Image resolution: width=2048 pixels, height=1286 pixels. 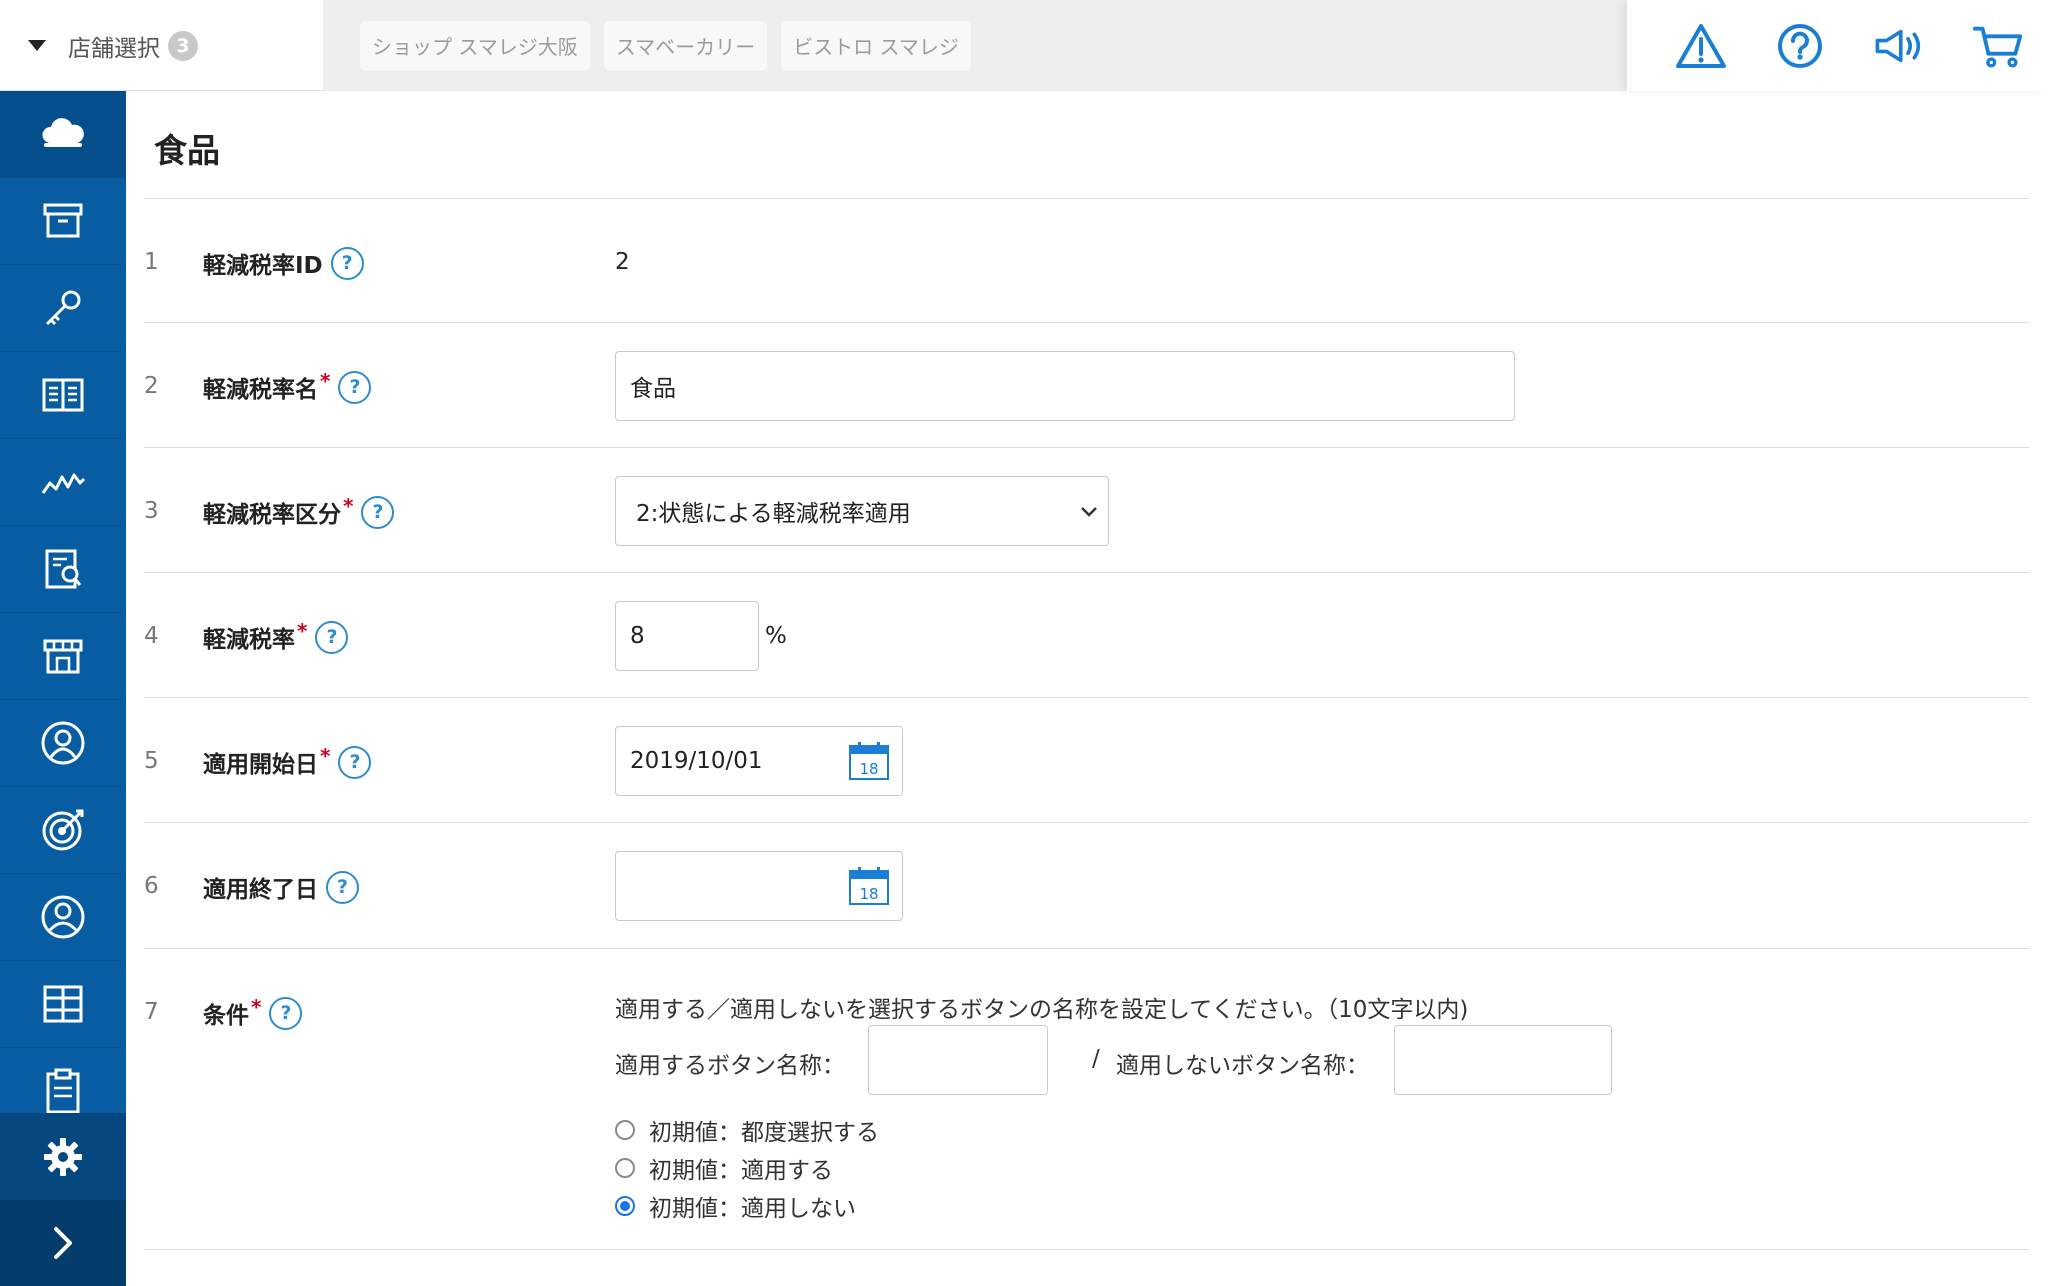 I want to click on archive-box-icon, so click(x=63, y=221).